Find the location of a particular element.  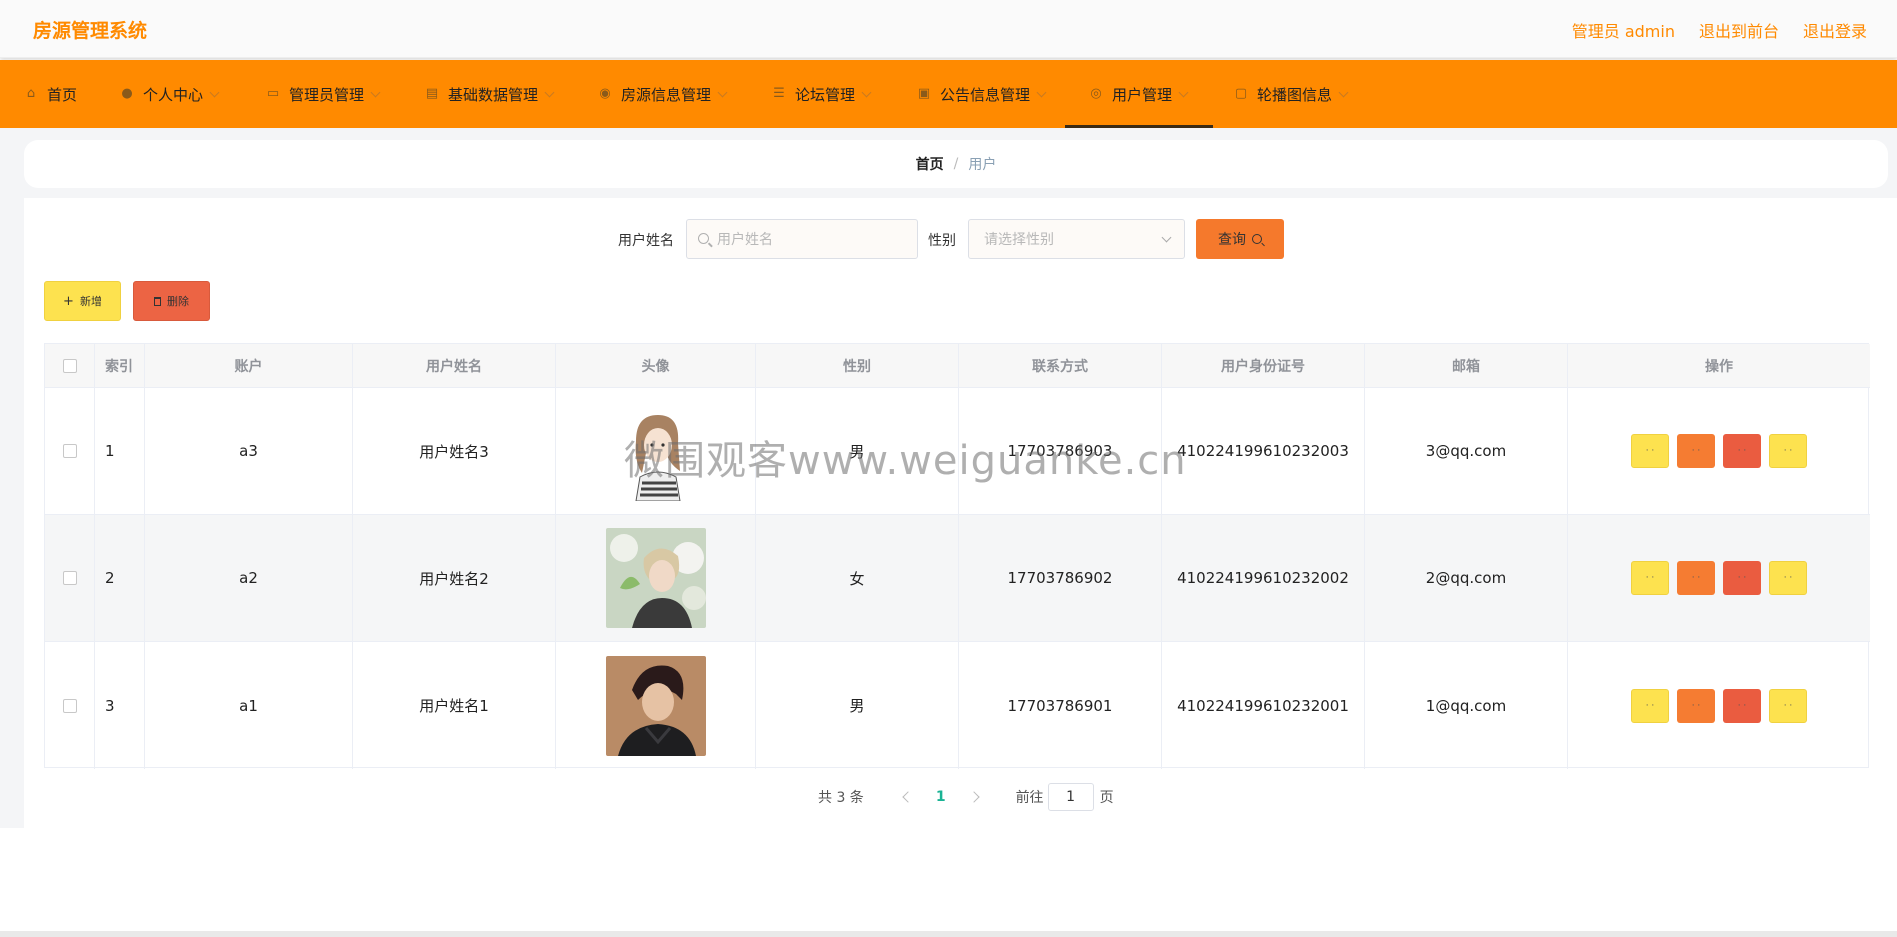

nav-item-forum: ☰ 论坛管理 is located at coordinates (822, 94).